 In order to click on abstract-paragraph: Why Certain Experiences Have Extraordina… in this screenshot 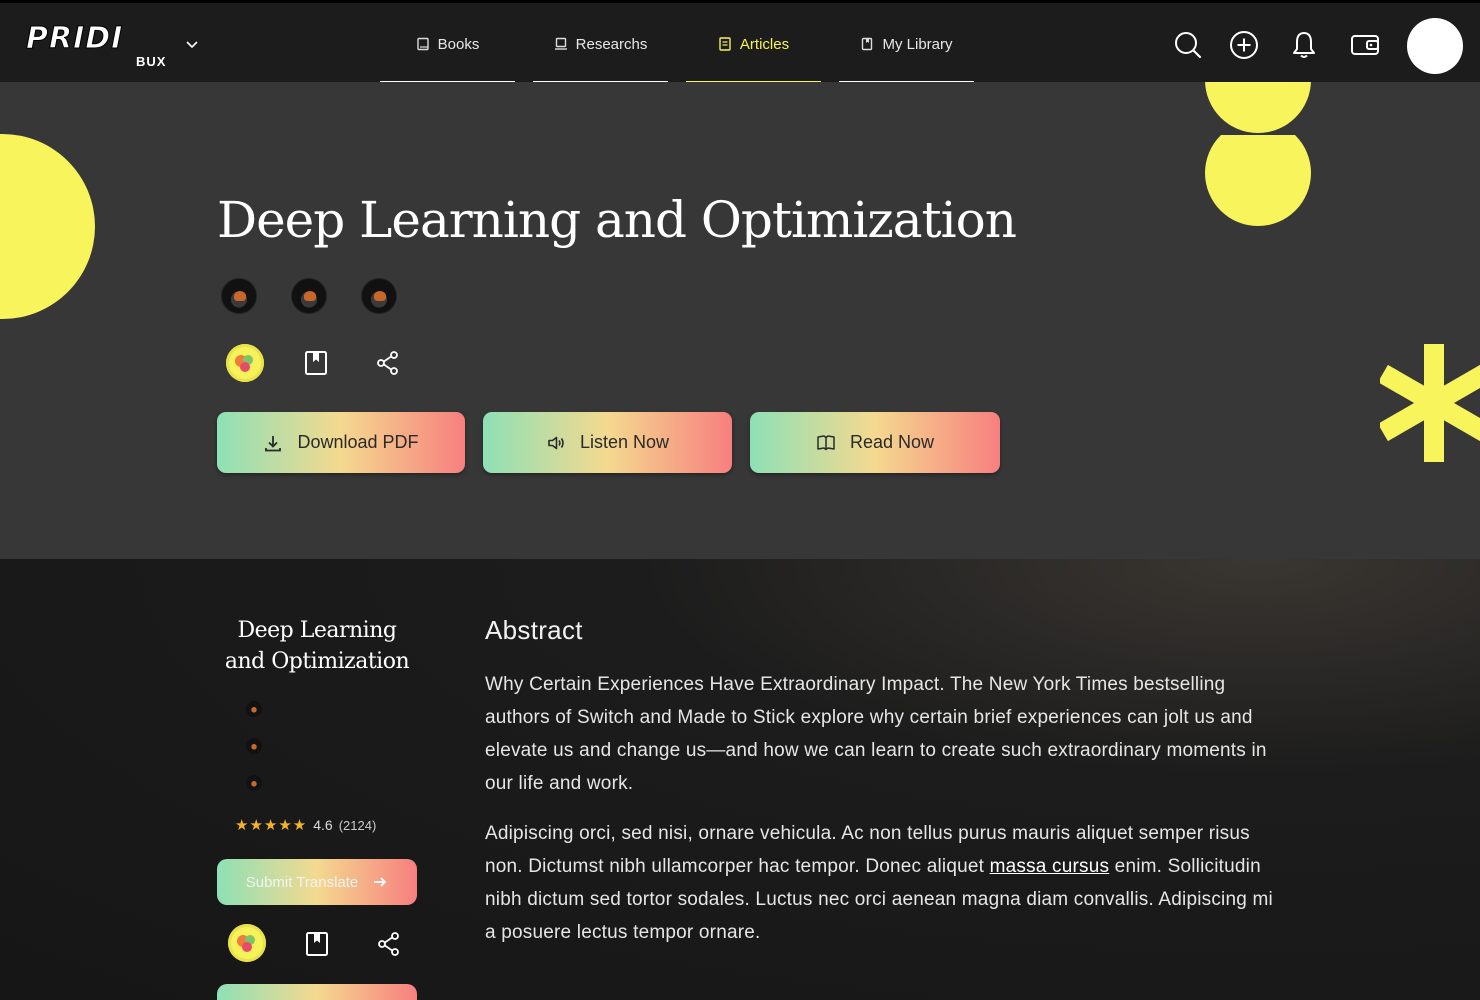, I will do `click(876, 734)`.